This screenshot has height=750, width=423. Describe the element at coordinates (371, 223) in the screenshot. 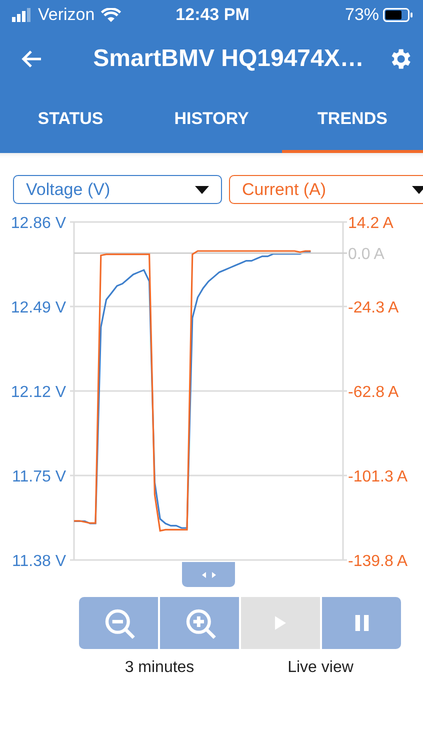

I see `axis-label: 14.2 A` at that location.